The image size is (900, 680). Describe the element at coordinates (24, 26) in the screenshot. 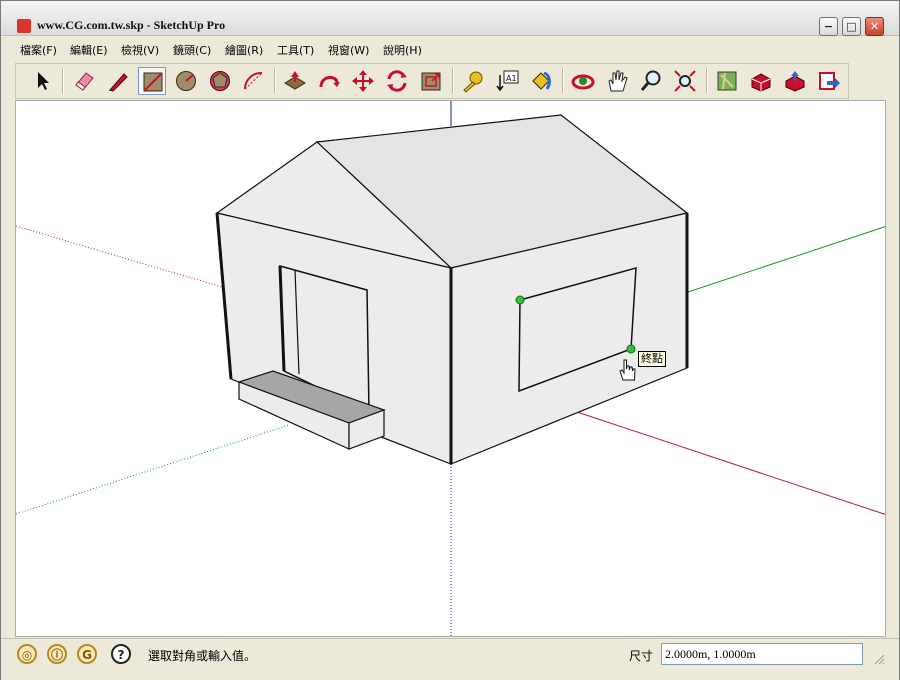

I see `sketchup-logo-icon` at that location.